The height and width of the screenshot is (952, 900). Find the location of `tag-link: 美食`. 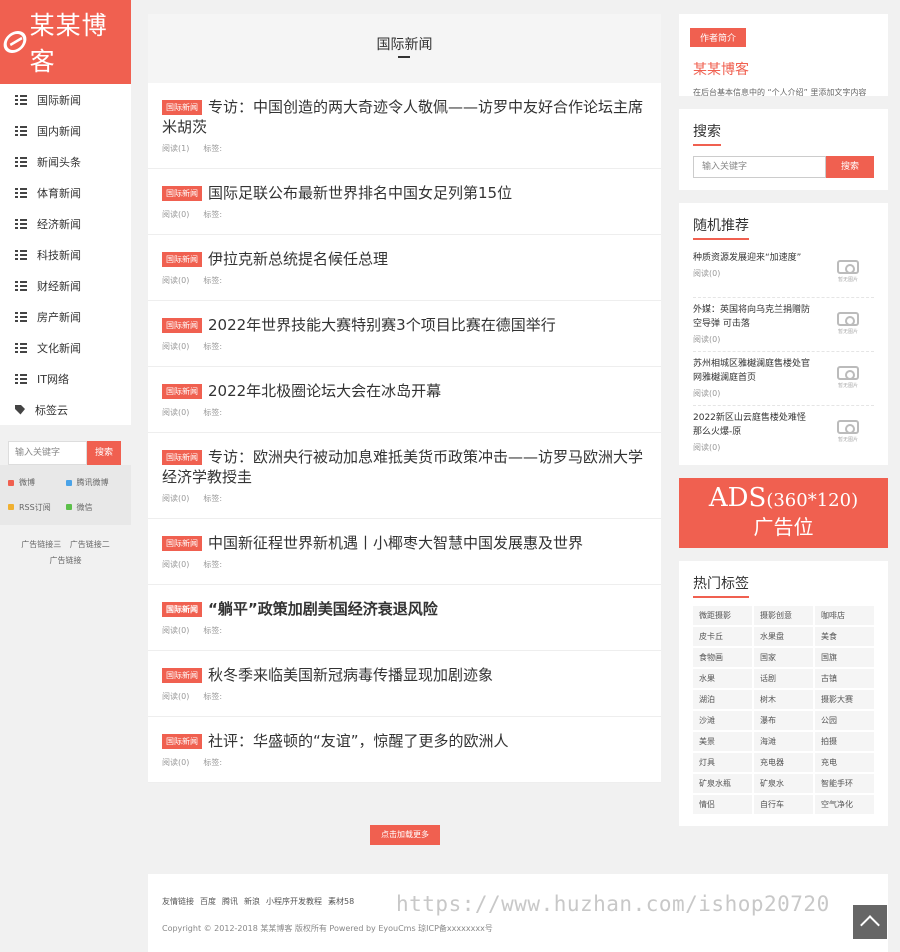

tag-link: 美食 is located at coordinates (844, 636).